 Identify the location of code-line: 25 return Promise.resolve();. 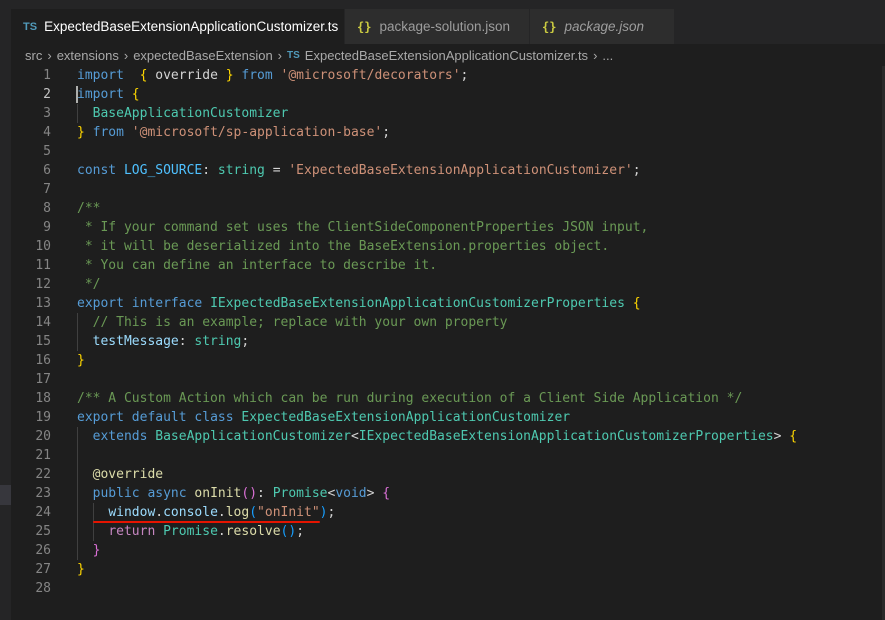
(448, 531).